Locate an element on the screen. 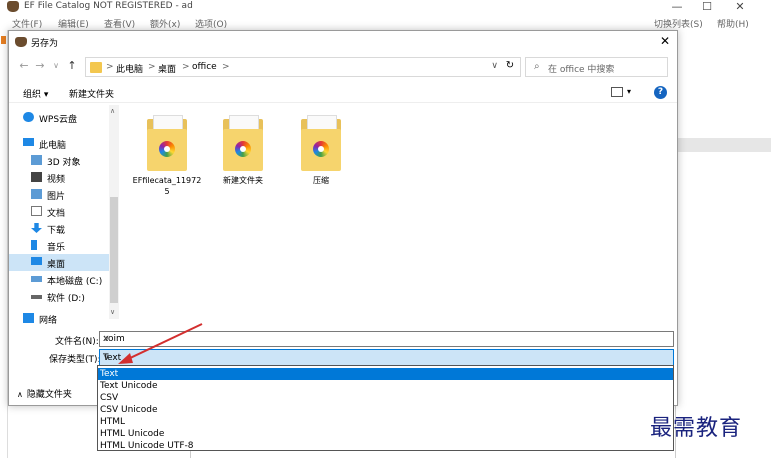  sidebar-item-label: 此电脑 is located at coordinates (53, 146).